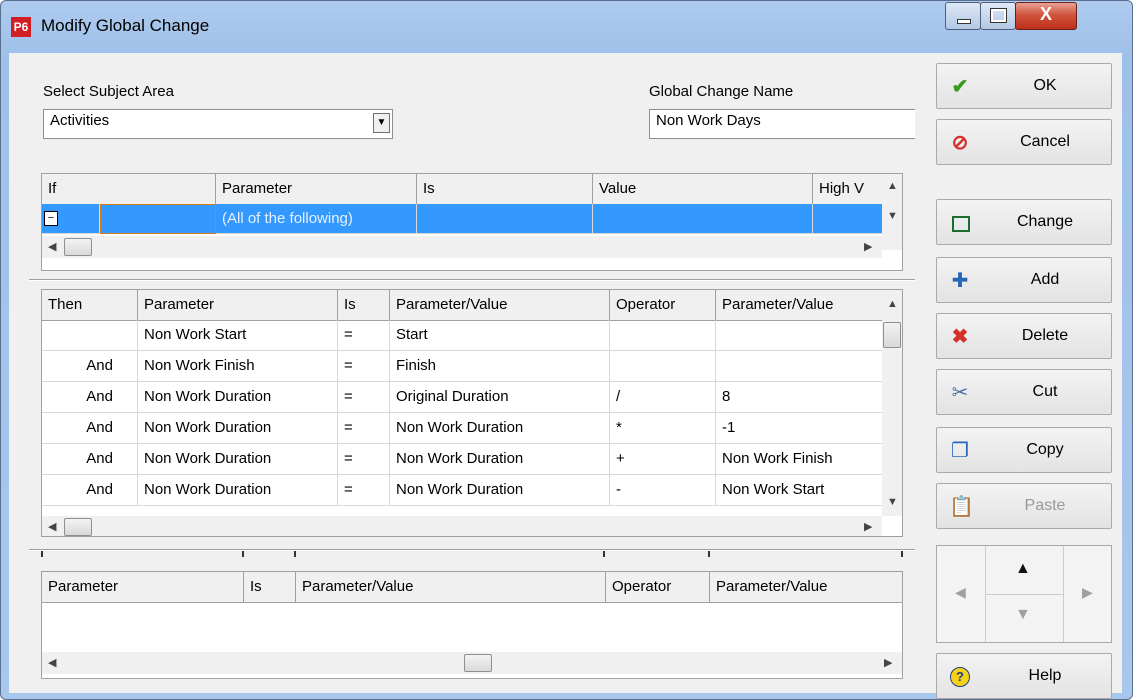 This screenshot has width=1133, height=700. What do you see at coordinates (238, 335) in the screenshot?
I see `then-cell-parameter: Non Work Start` at bounding box center [238, 335].